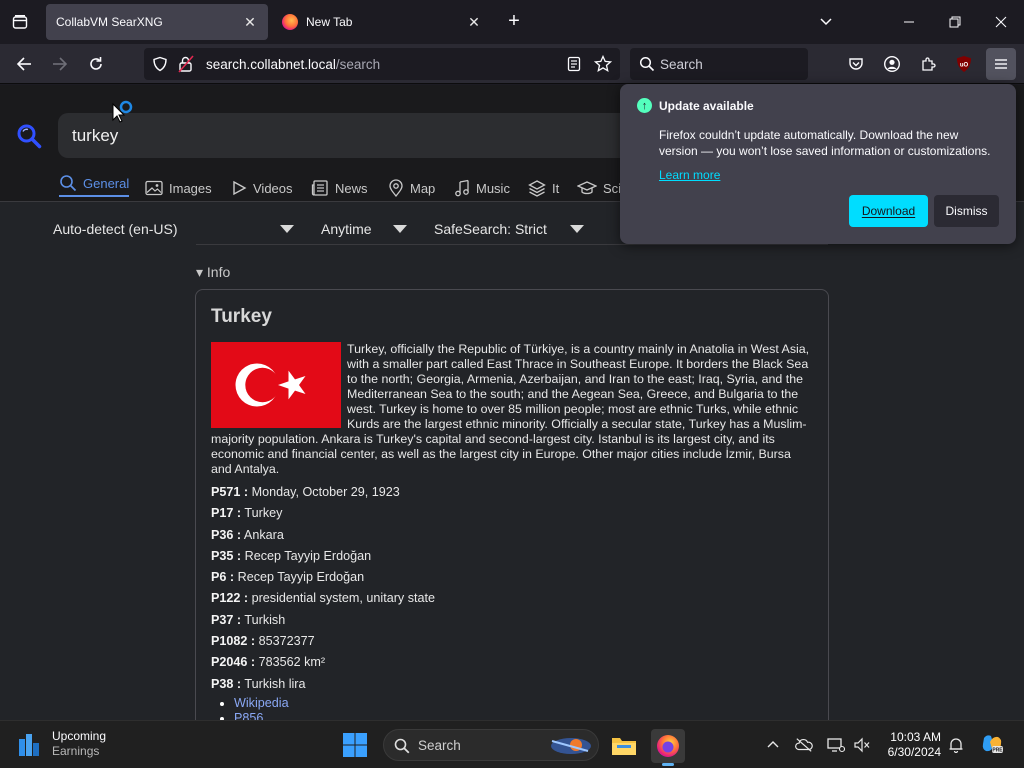 The height and width of the screenshot is (768, 1024). Describe the element at coordinates (773, 745) in the screenshot. I see `show-hidden-icons-chevron-up-icon` at that location.